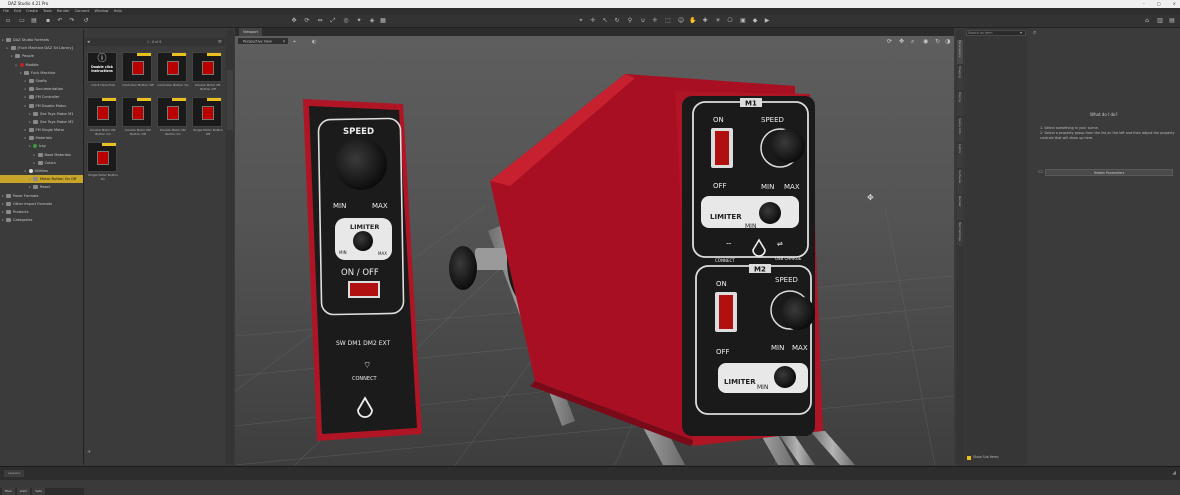 This screenshot has height=495, width=1180. What do you see at coordinates (38, 491) in the screenshot?
I see `left-tab: Sets` at bounding box center [38, 491].